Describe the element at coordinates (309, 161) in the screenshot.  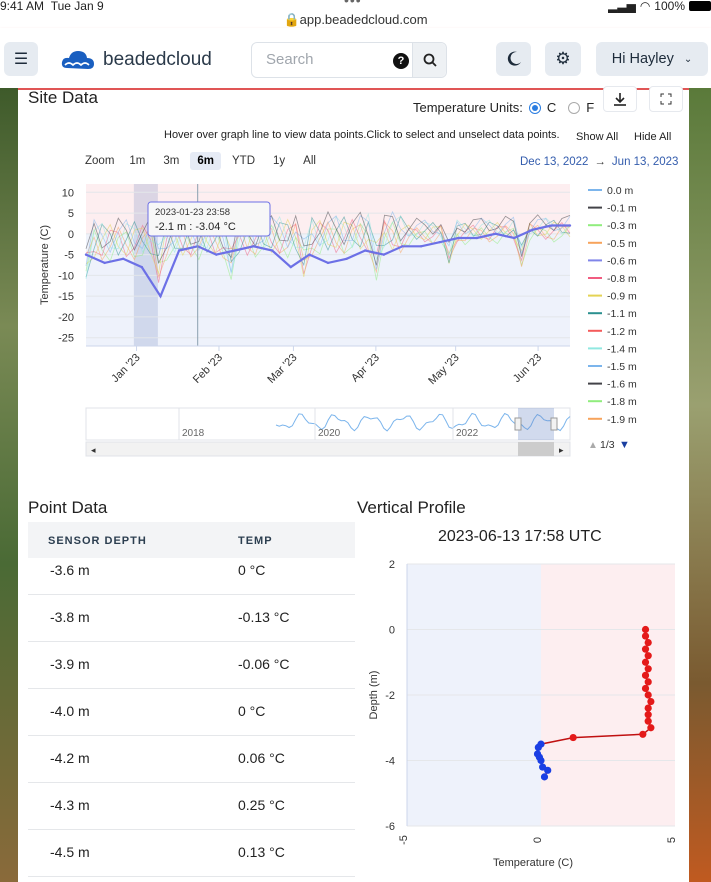
I see `zoom-all: All` at that location.